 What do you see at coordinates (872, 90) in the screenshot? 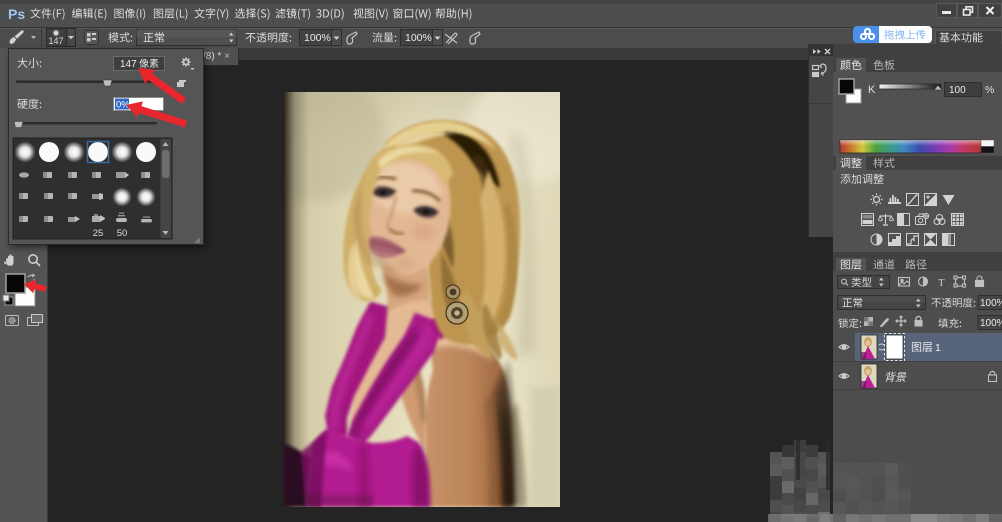
I see `svg-text: K` at bounding box center [872, 90].